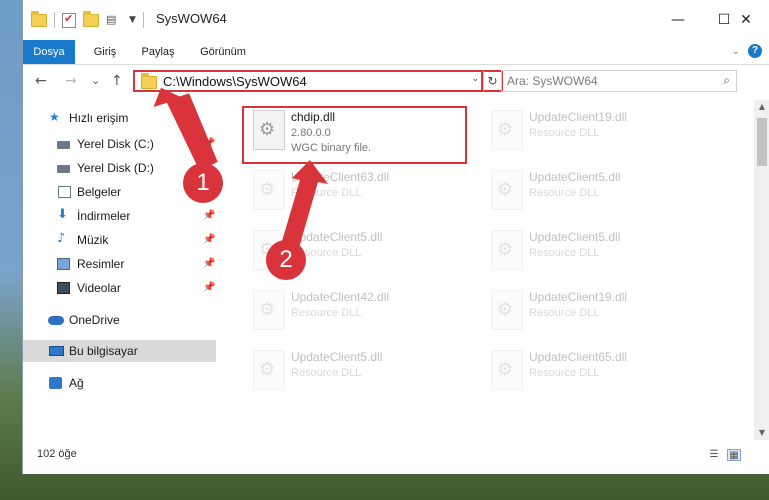 The image size is (769, 500). I want to click on annotation-arrows, so click(240, 172).